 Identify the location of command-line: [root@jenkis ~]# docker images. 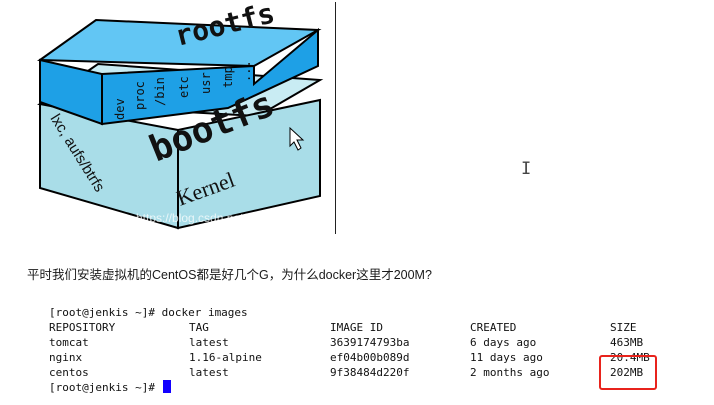
(148, 312).